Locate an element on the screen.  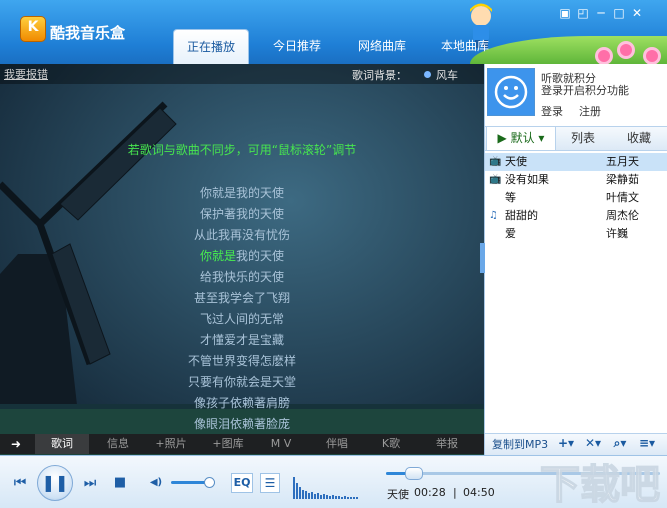
skin-button: ▣ is located at coordinates (565, 13).